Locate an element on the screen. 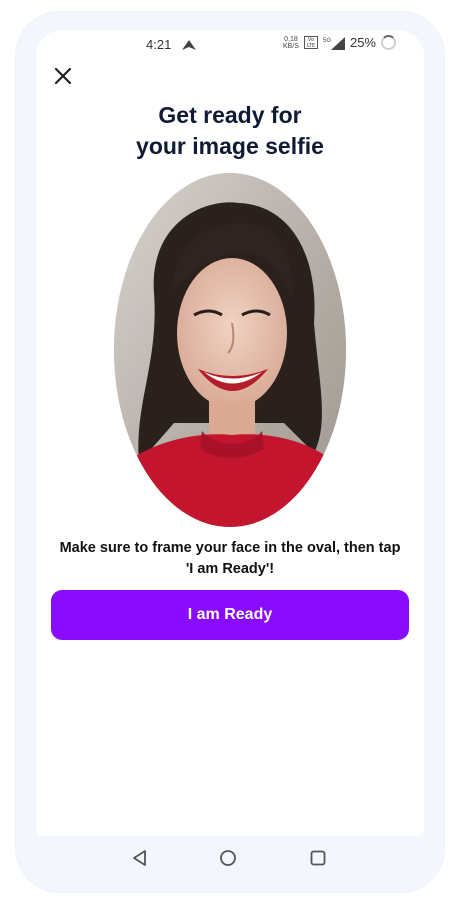 The height and width of the screenshot is (900, 460). network-type: 5G is located at coordinates (327, 41).